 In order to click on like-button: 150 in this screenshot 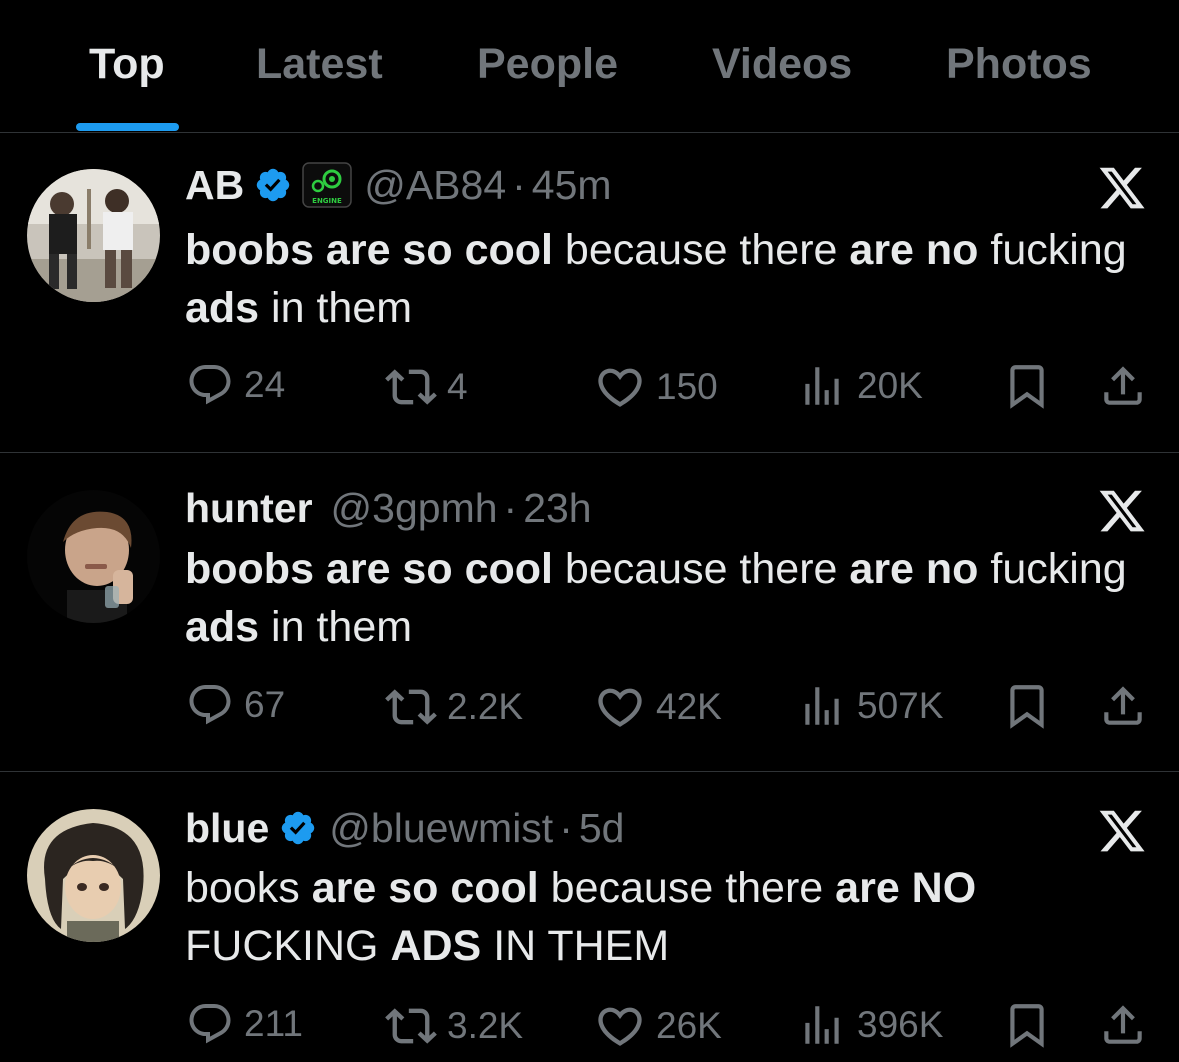, I will do `click(656, 387)`.